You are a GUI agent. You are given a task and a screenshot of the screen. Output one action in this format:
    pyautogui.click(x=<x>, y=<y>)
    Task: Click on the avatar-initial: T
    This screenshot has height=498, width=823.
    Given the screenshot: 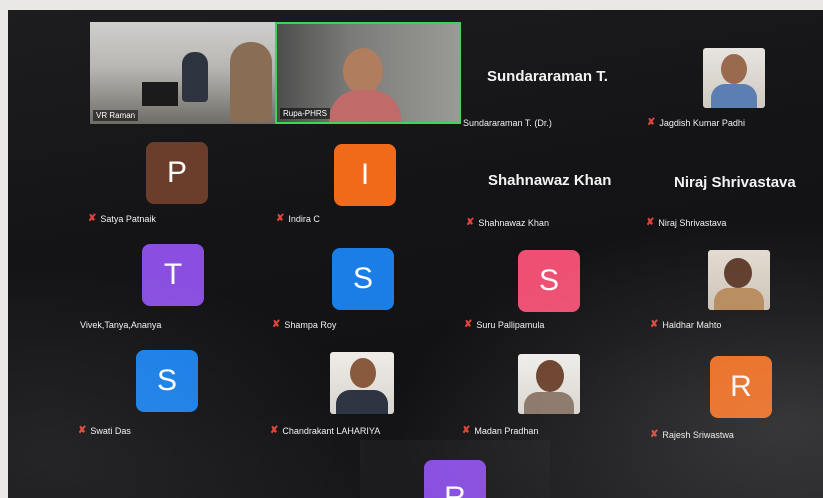 What is the action you would take?
    pyautogui.click(x=173, y=275)
    